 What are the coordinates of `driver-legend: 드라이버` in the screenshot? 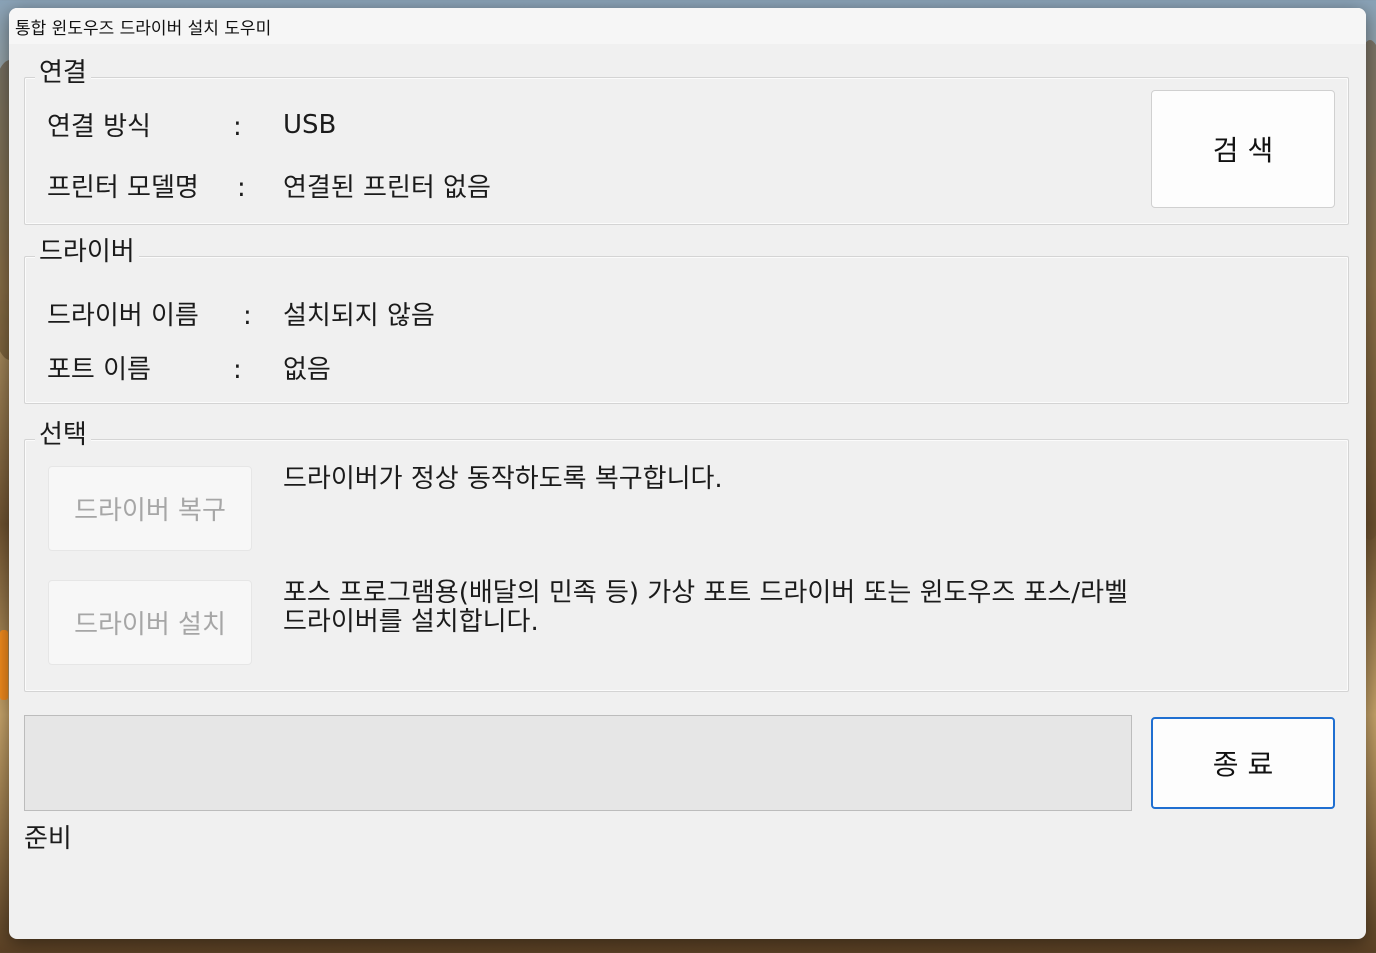 It's located at (87, 252).